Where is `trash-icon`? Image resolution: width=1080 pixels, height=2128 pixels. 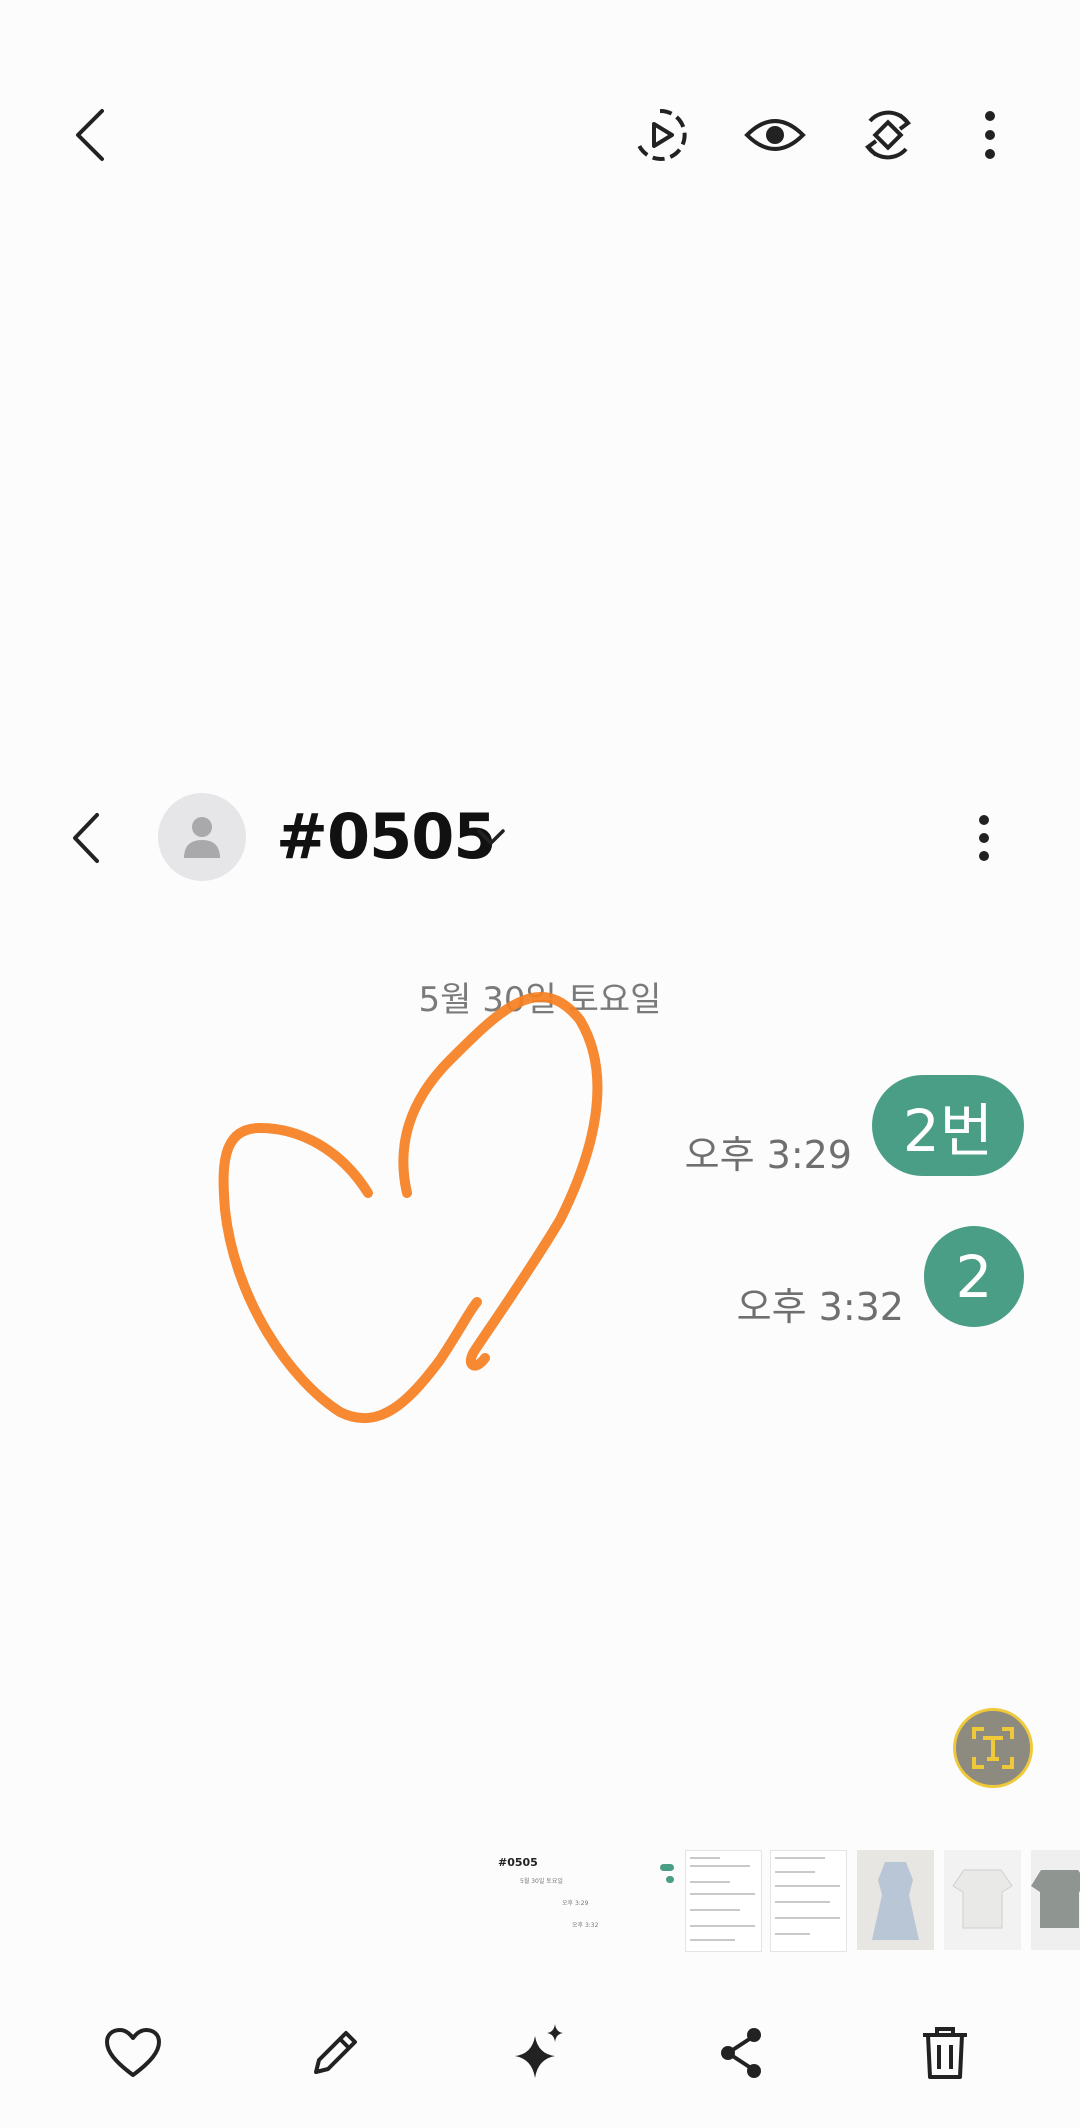
trash-icon is located at coordinates (945, 2053).